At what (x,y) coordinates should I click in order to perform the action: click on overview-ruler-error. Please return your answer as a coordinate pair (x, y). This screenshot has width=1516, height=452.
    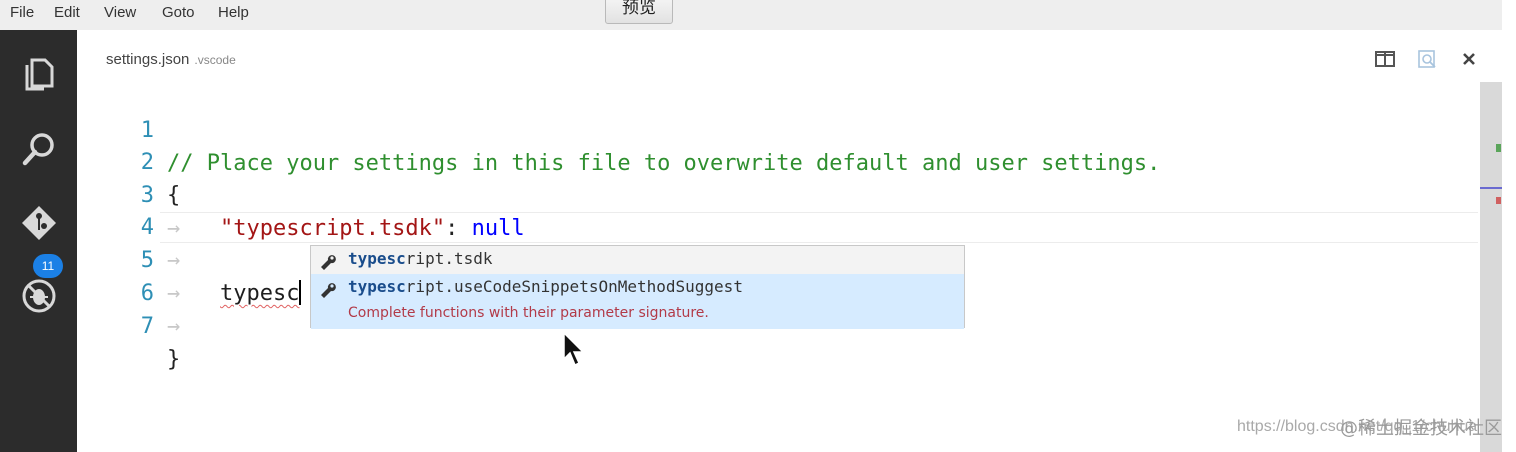
    Looking at the image, I should click on (1498, 200).